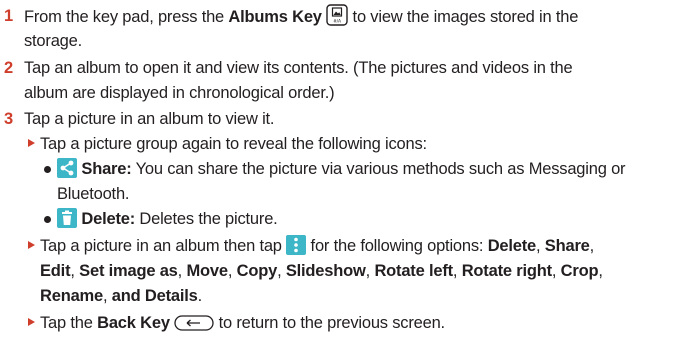 Image resolution: width=694 pixels, height=364 pixels. I want to click on option-and-details: and Details, so click(154, 296).